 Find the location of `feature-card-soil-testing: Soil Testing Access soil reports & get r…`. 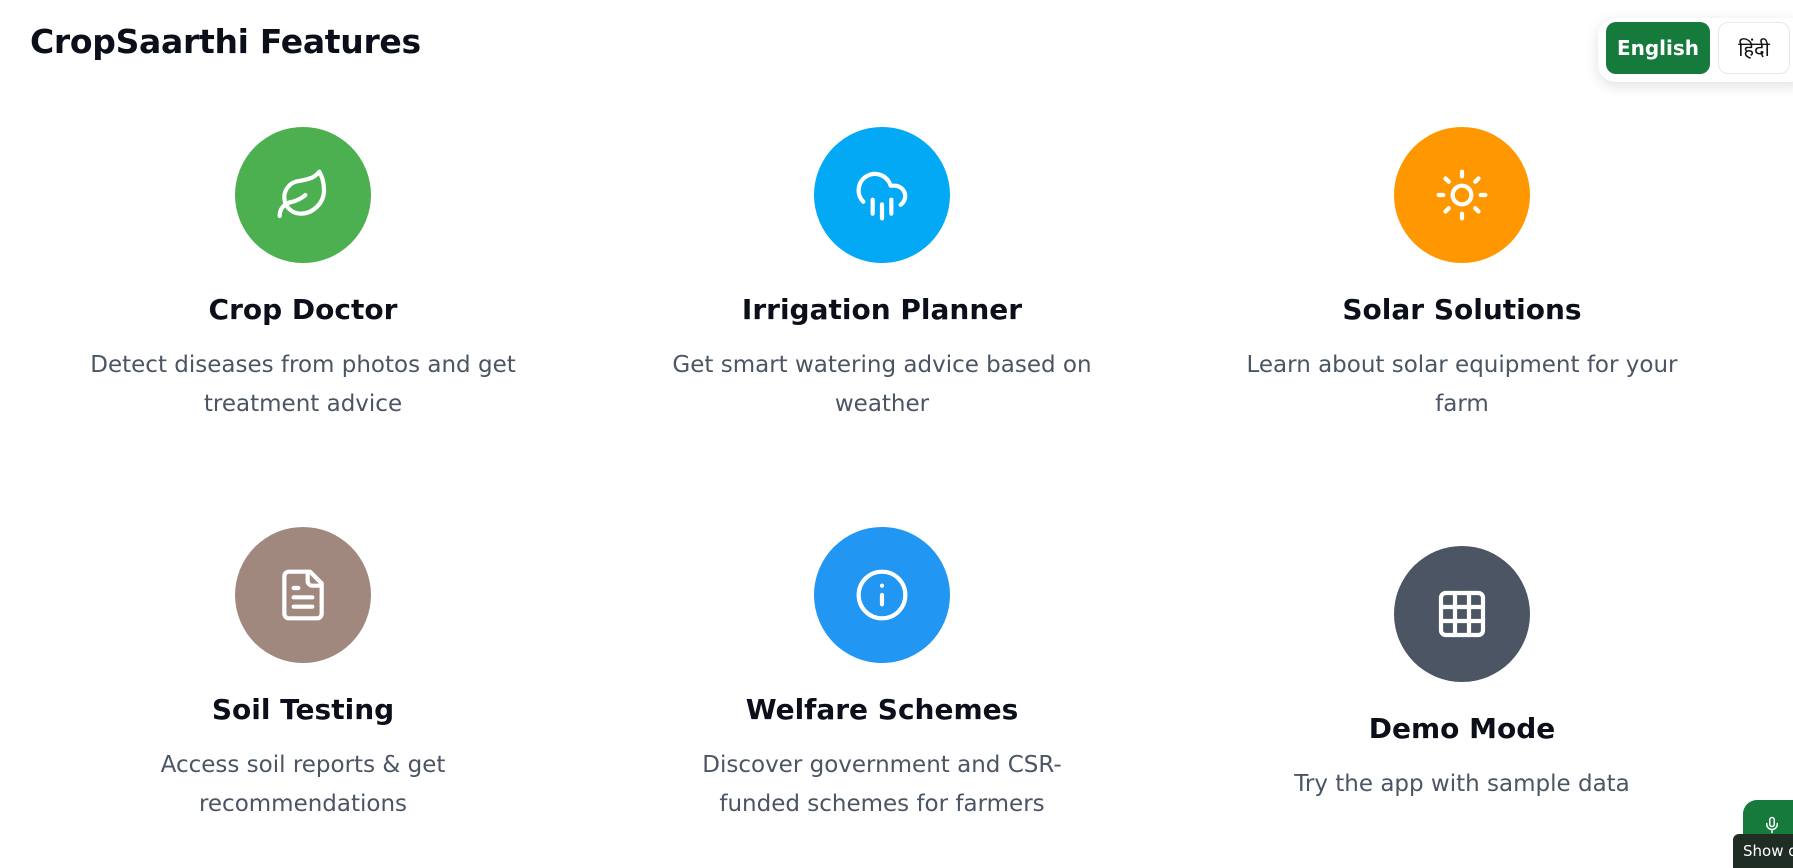

feature-card-soil-testing: Soil Testing Access soil reports & get r… is located at coordinates (303, 675).